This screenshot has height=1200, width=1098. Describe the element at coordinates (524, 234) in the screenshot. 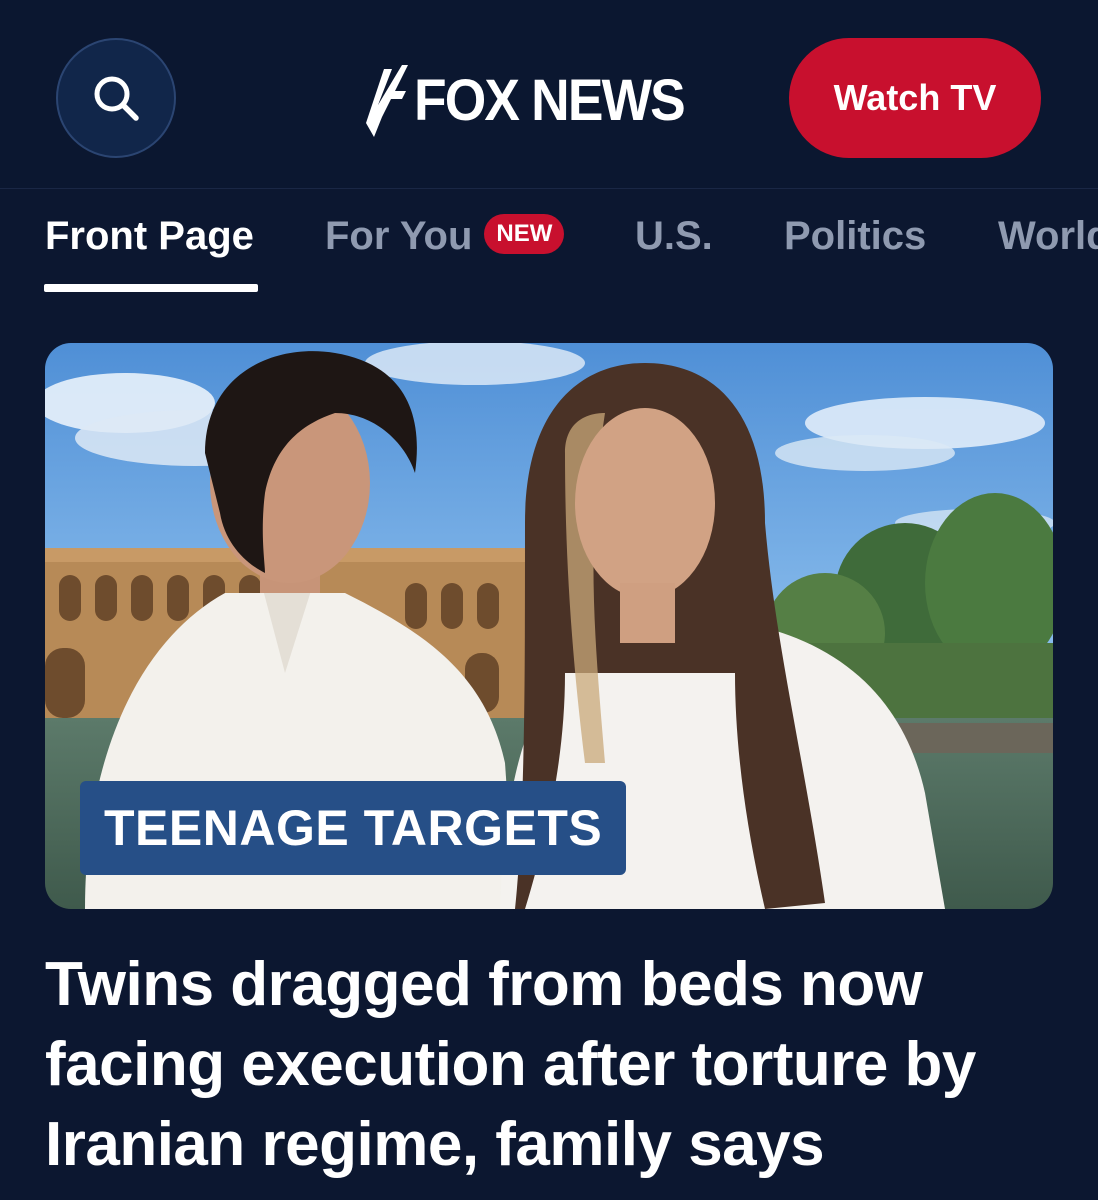

I see `new-badge: NEW` at that location.